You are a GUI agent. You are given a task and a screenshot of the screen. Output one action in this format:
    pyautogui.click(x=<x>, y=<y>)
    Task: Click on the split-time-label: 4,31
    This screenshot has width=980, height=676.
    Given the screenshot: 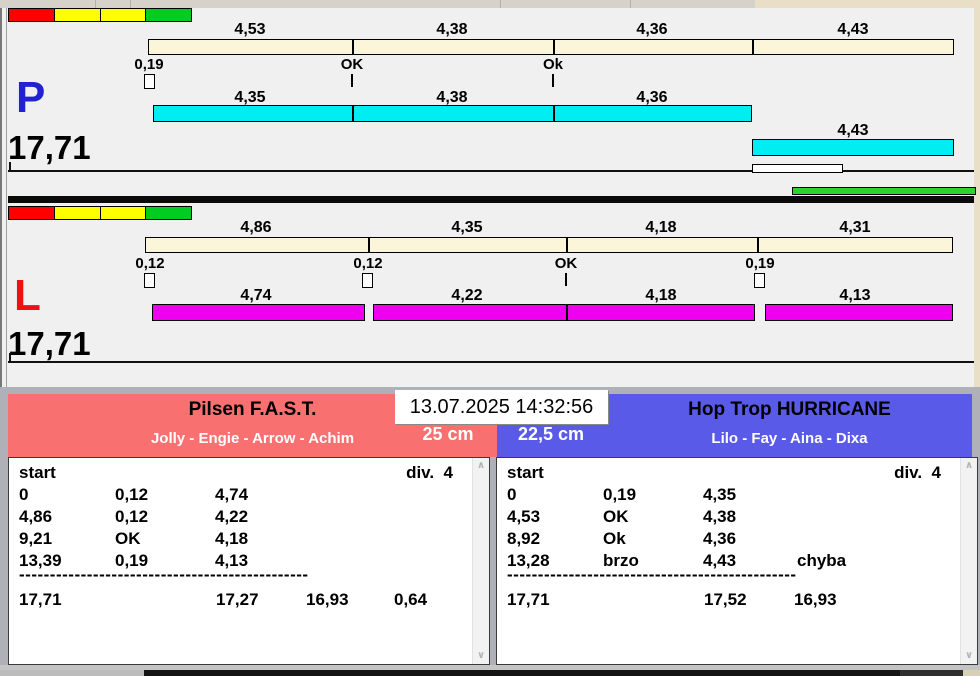 What is the action you would take?
    pyautogui.click(x=855, y=227)
    